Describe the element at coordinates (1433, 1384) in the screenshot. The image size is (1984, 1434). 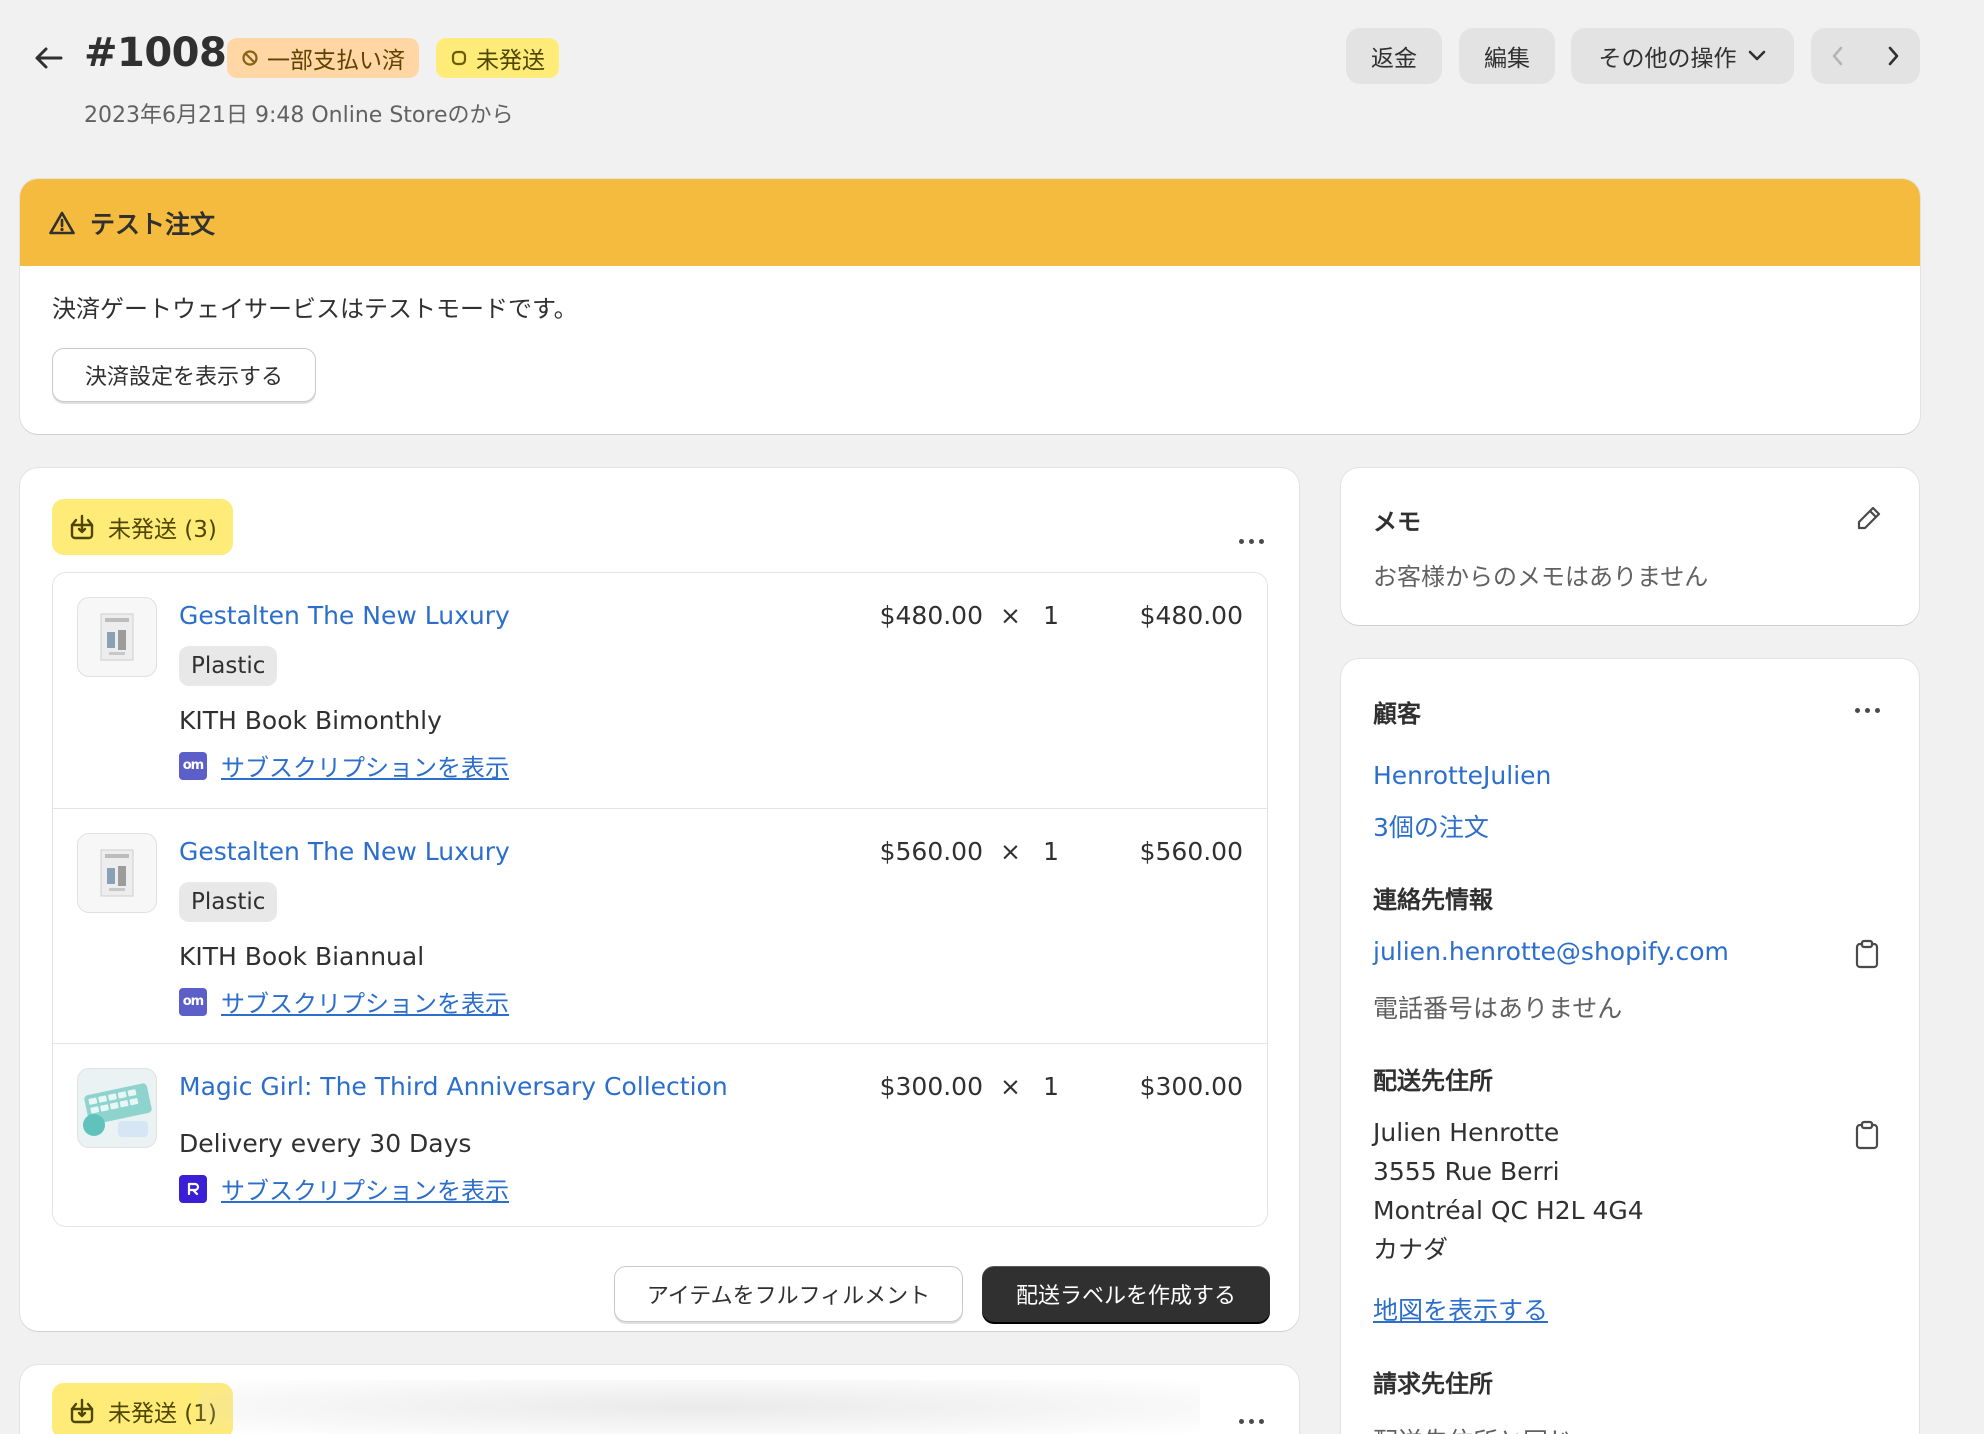
I see `billing-address-title: 請求先住所` at that location.